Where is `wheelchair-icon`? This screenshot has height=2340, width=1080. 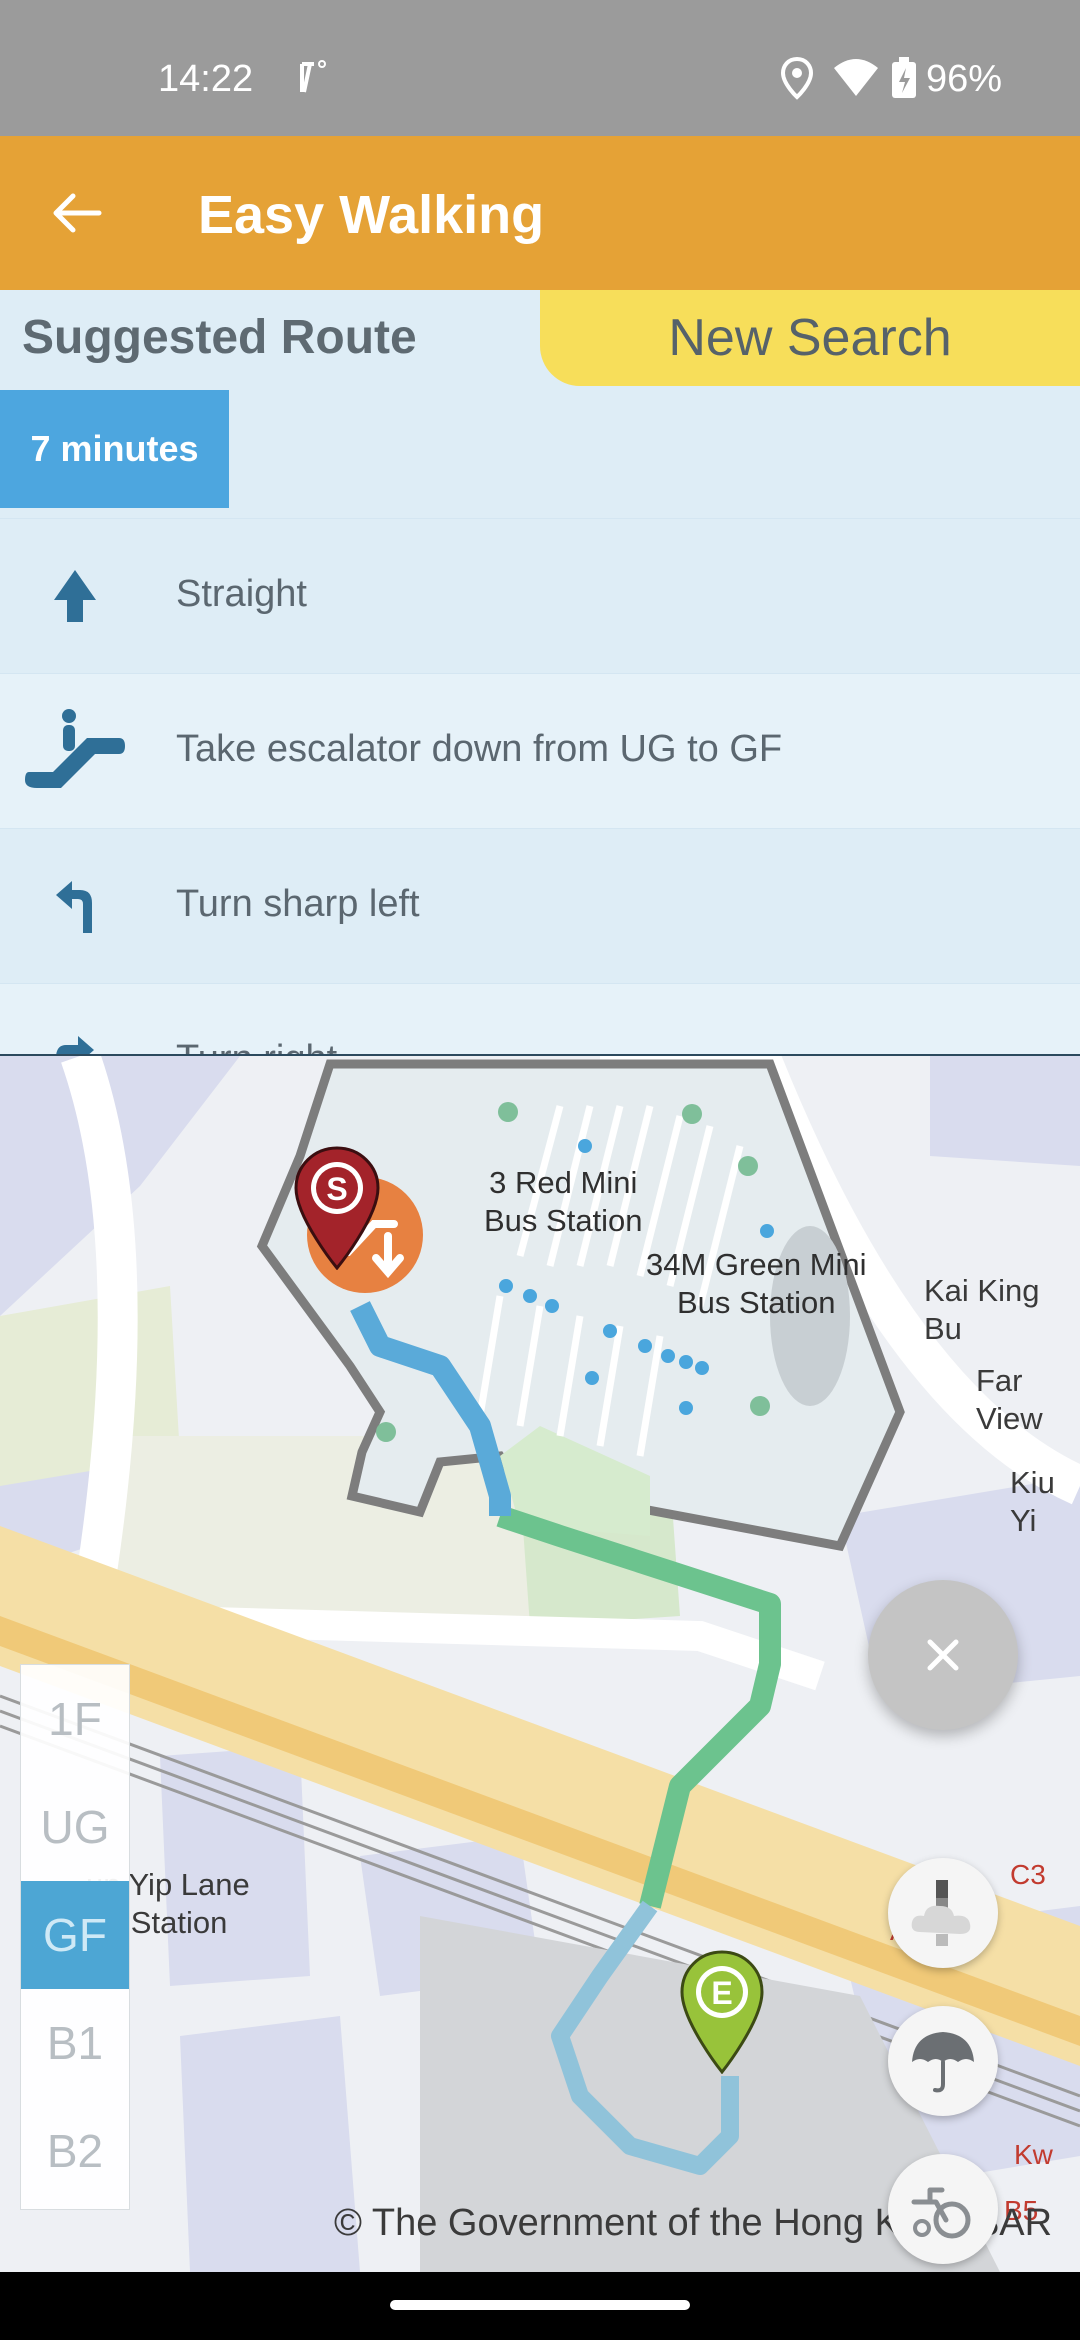
wheelchair-icon is located at coordinates (941, 2213).